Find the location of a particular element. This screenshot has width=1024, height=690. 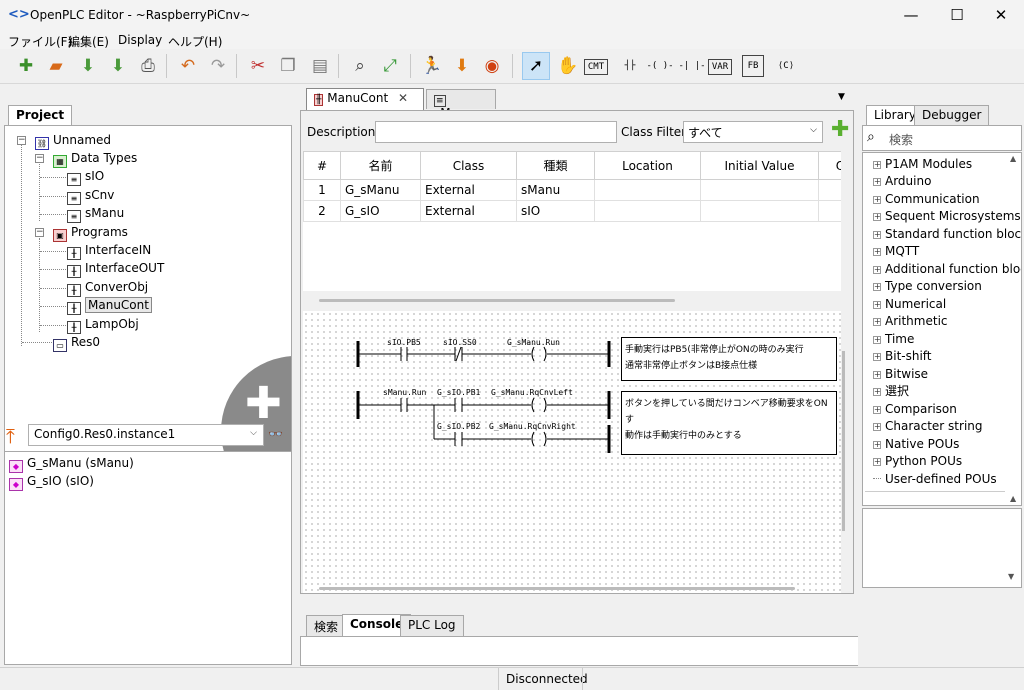

column-header: O is located at coordinates (829, 165).